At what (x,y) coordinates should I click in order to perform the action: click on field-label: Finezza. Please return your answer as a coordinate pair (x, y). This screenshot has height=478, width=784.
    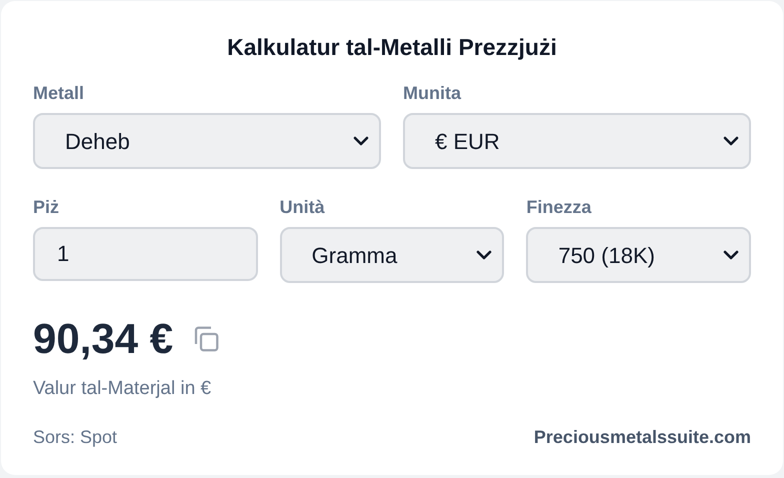
    Looking at the image, I should click on (559, 207).